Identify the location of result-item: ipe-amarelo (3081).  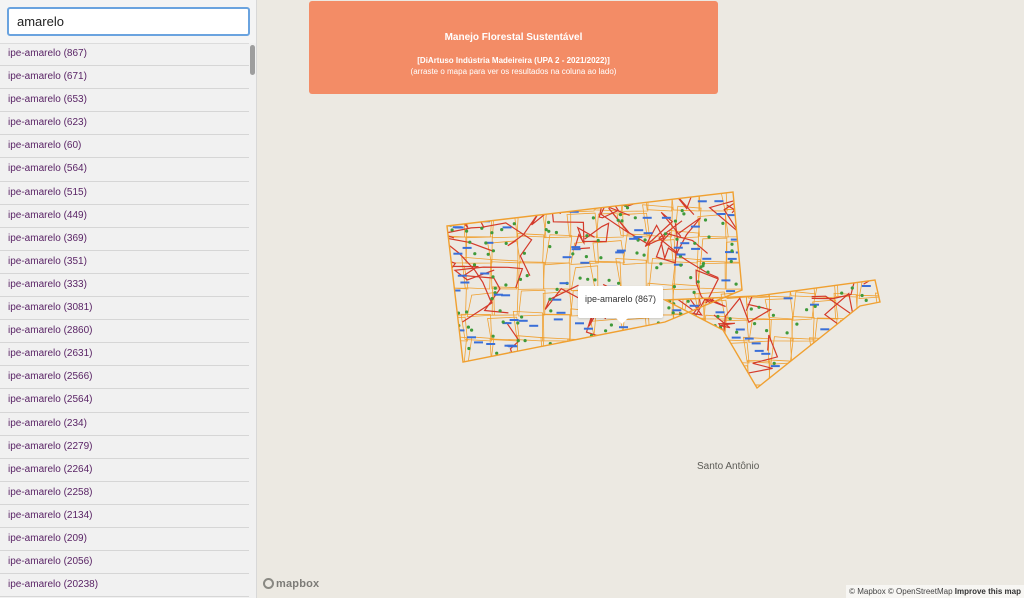
(124, 309).